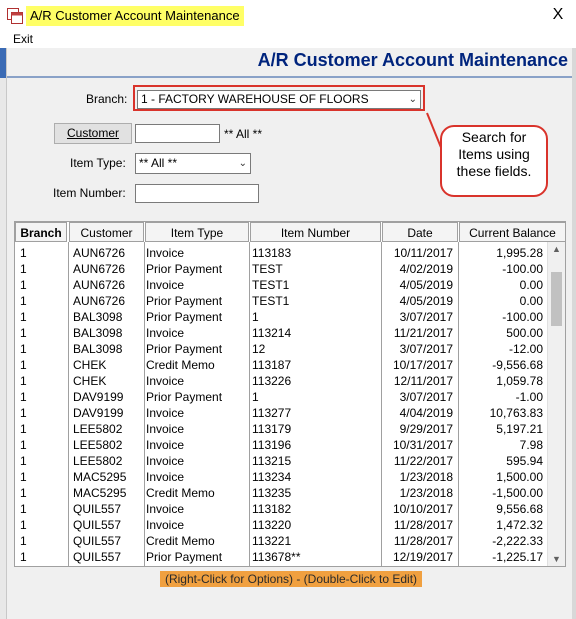 The height and width of the screenshot is (619, 576). What do you see at coordinates (558, 15) in the screenshot?
I see `close-icon: X` at bounding box center [558, 15].